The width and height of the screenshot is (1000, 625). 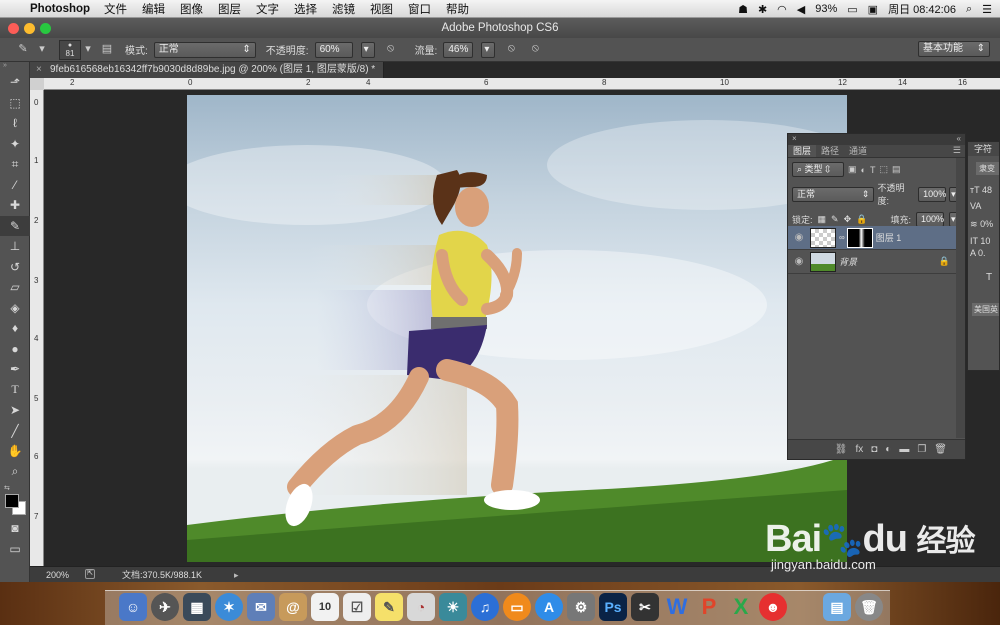 What do you see at coordinates (42, 50) in the screenshot?
I see `chevron-down-icon: ▾` at bounding box center [42, 50].